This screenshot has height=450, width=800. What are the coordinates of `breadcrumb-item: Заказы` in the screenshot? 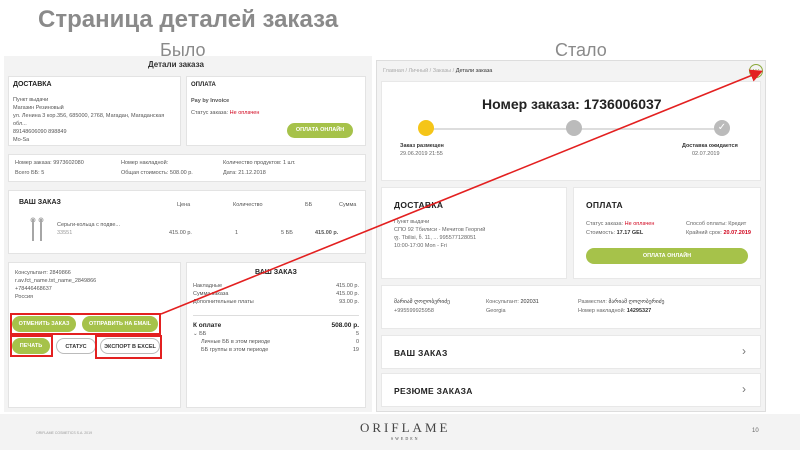 It's located at (442, 71).